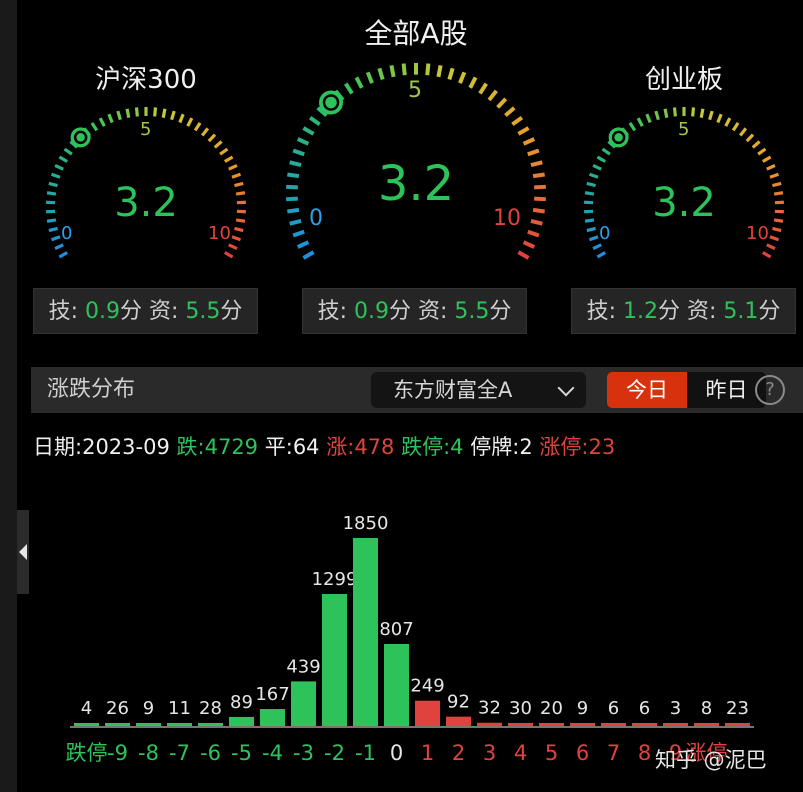  What do you see at coordinates (416, 184) in the screenshot?
I see `gauge-score: 3.2` at bounding box center [416, 184].